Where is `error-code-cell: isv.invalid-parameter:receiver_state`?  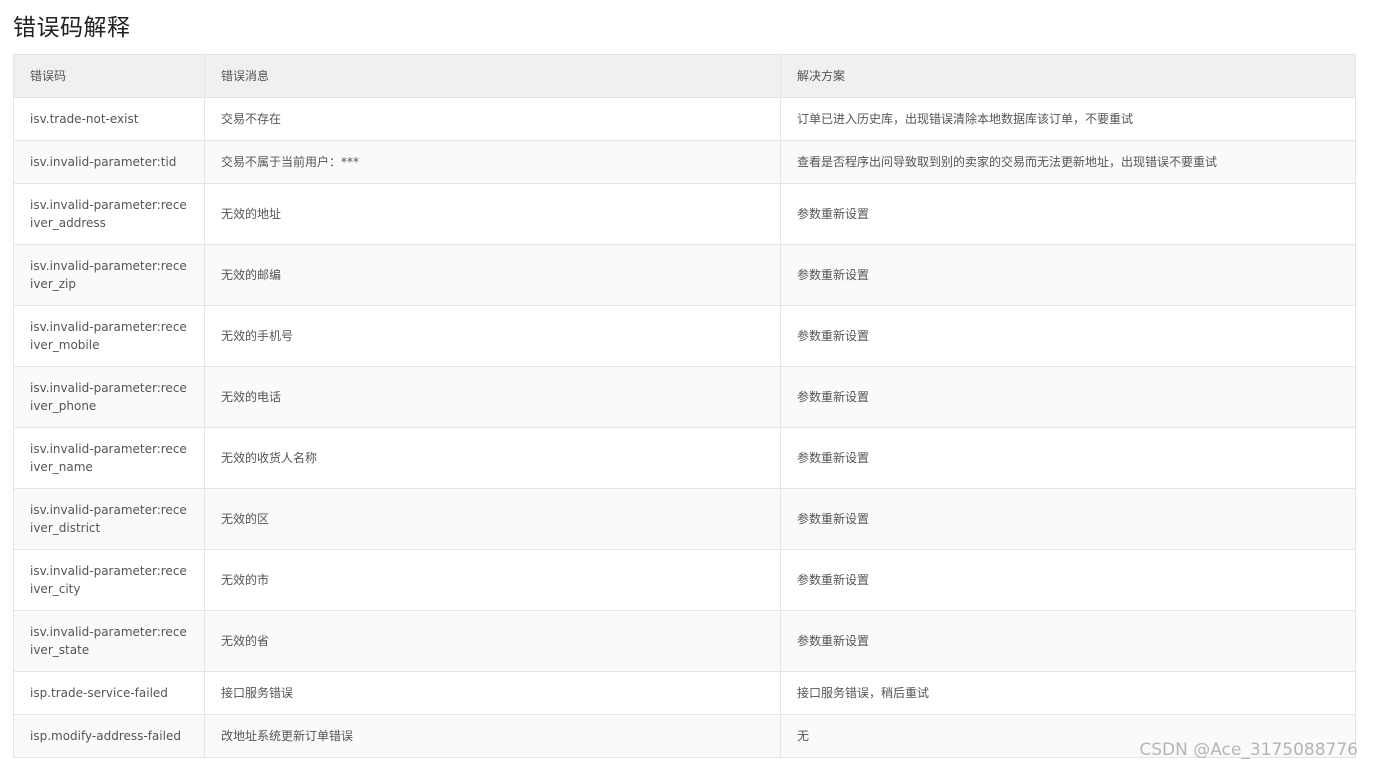 error-code-cell: isv.invalid-parameter:receiver_state is located at coordinates (109, 641).